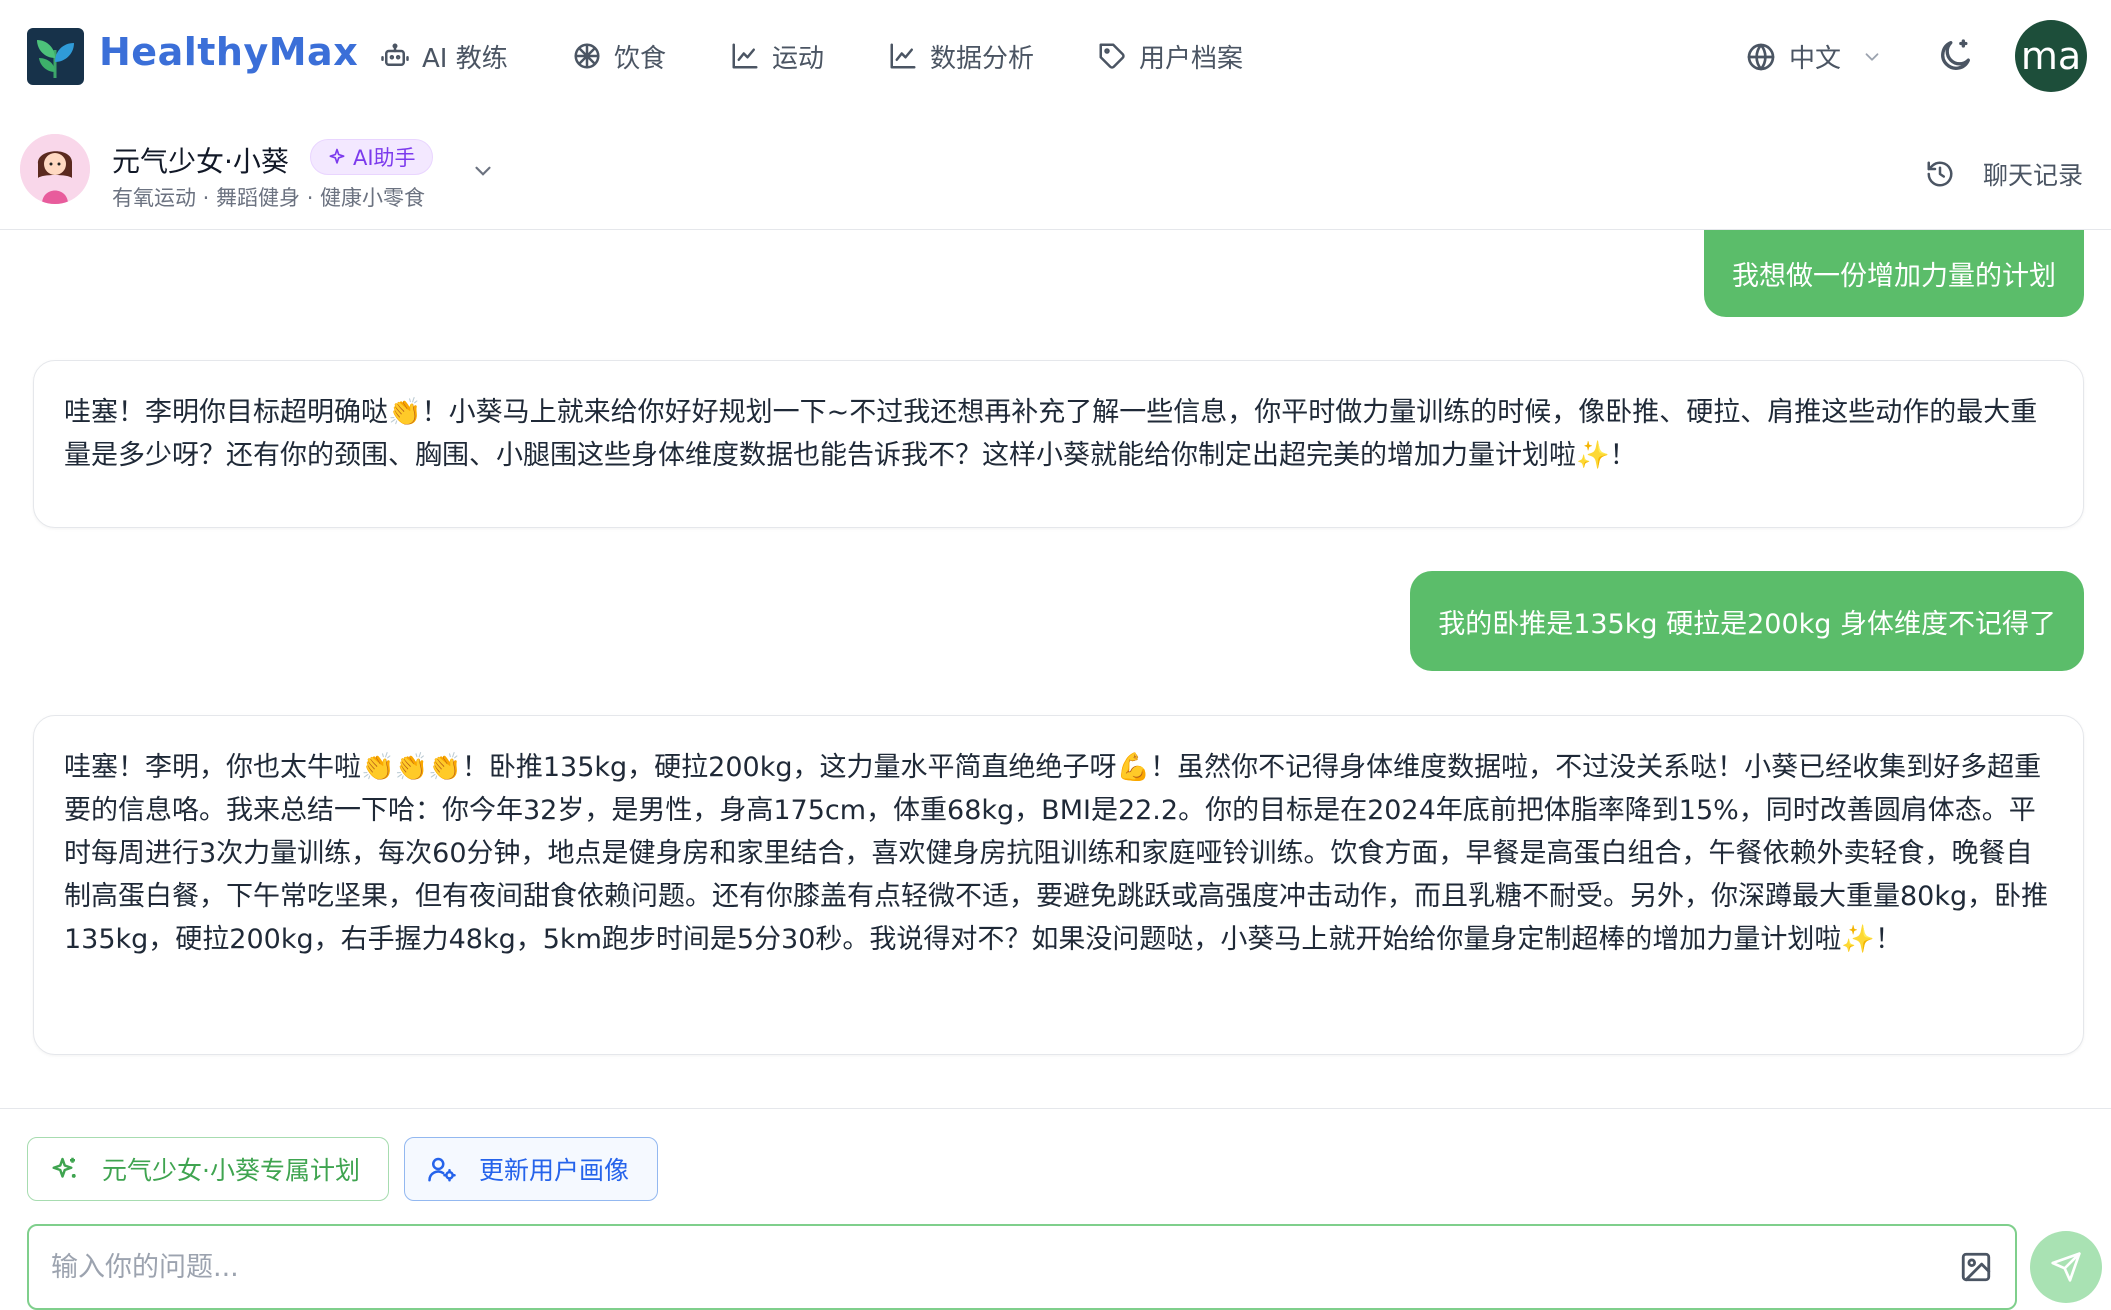 The height and width of the screenshot is (1310, 2111). I want to click on user-message: 我的卧推是135kg 硬拉是200kg 身体维度不记得了, so click(1747, 621).